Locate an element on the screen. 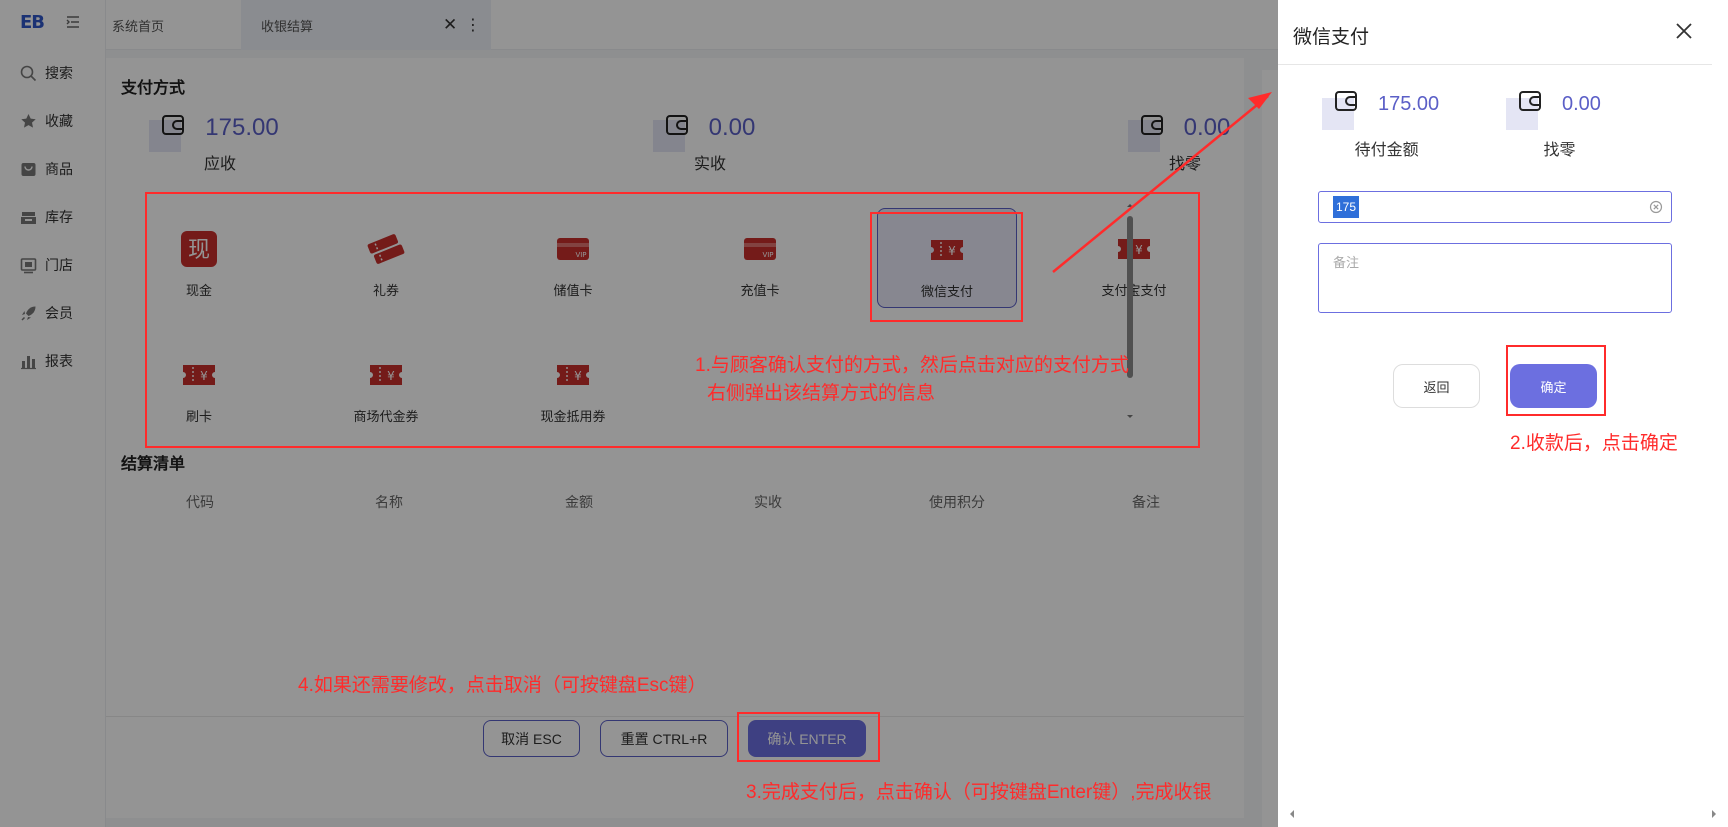  annotation-step1-line2: 右侧弹出该结算方式的信息 is located at coordinates (821, 393).